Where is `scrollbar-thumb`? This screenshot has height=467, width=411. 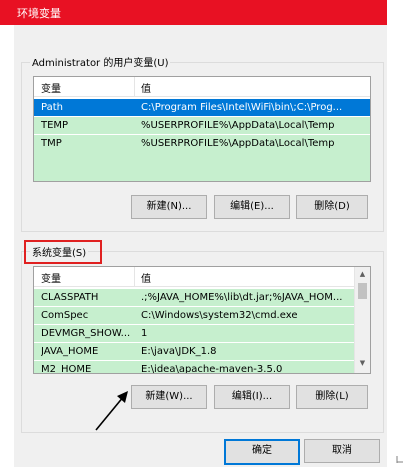
scrollbar-thumb is located at coordinates (362, 291).